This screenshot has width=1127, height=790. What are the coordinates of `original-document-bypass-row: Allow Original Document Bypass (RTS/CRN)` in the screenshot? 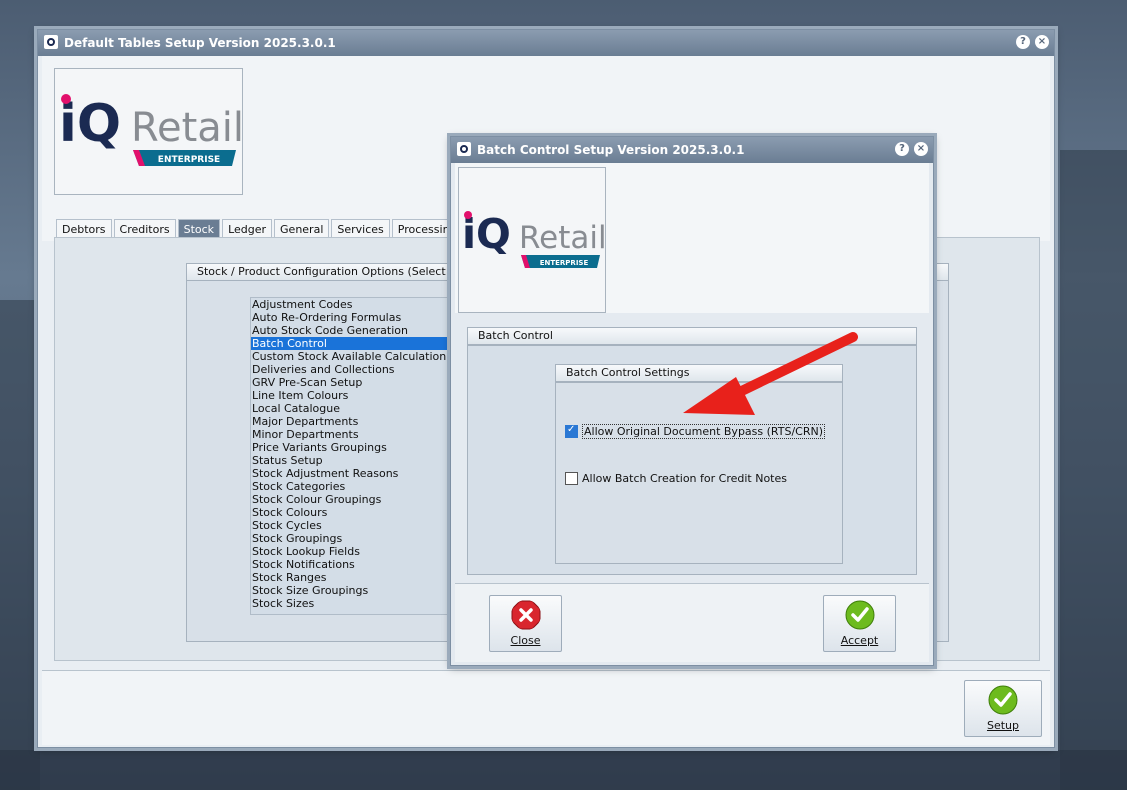 It's located at (695, 431).